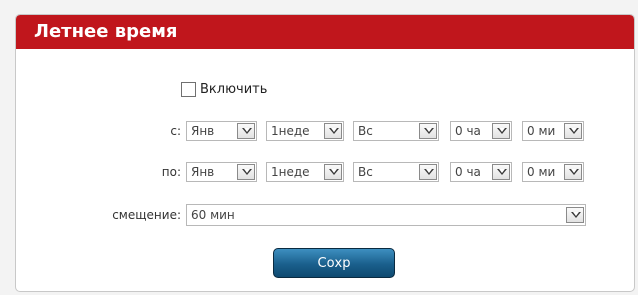  I want to click on to-minute-select: 0 ми, so click(553, 172).